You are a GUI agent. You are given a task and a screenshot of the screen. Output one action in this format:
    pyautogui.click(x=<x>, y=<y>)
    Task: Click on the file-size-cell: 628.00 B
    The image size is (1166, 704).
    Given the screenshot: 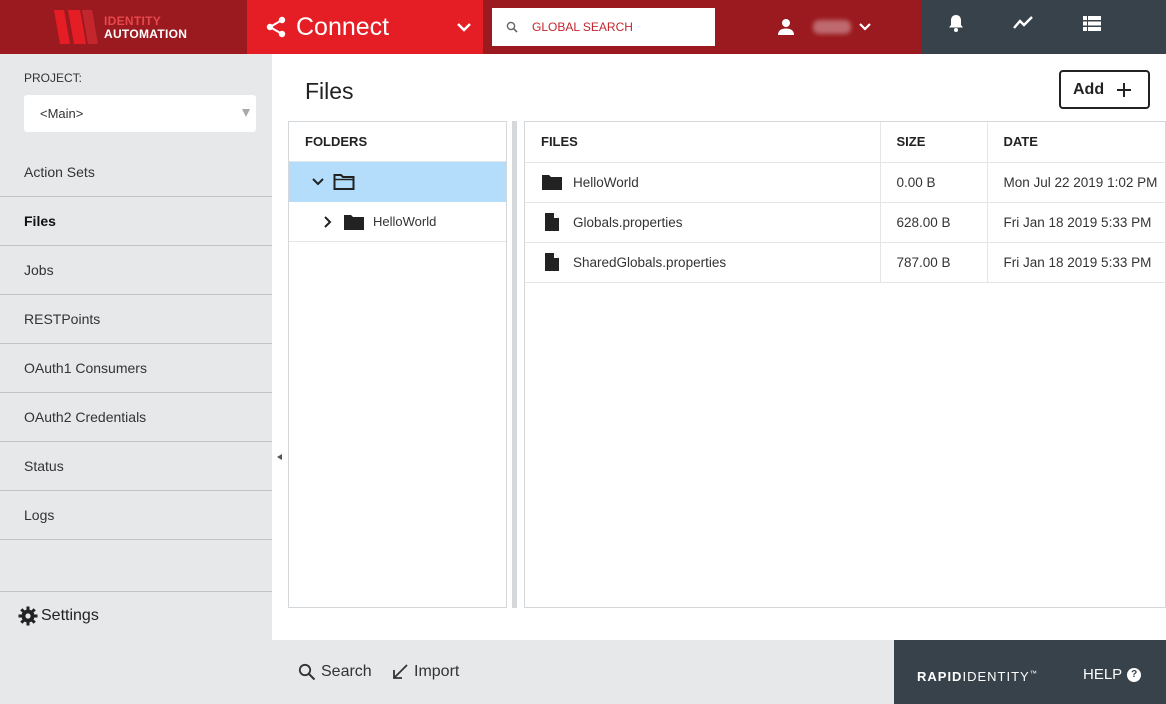 What is the action you would take?
    pyautogui.click(x=933, y=222)
    